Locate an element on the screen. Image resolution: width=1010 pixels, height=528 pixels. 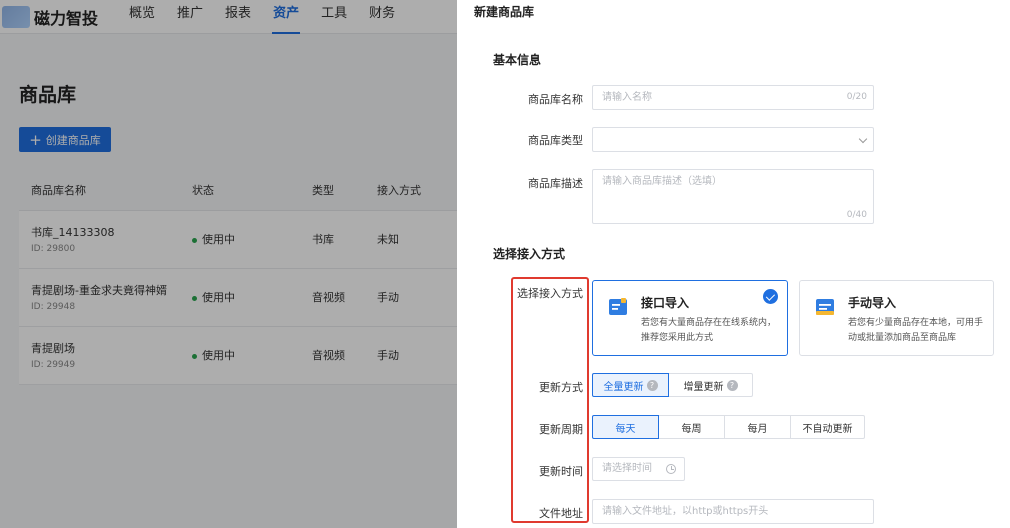
manual-import-card: 手动导入 若您有少量商品存在本地，可用手动或批量添加商品至商品库 is located at coordinates (896, 318).